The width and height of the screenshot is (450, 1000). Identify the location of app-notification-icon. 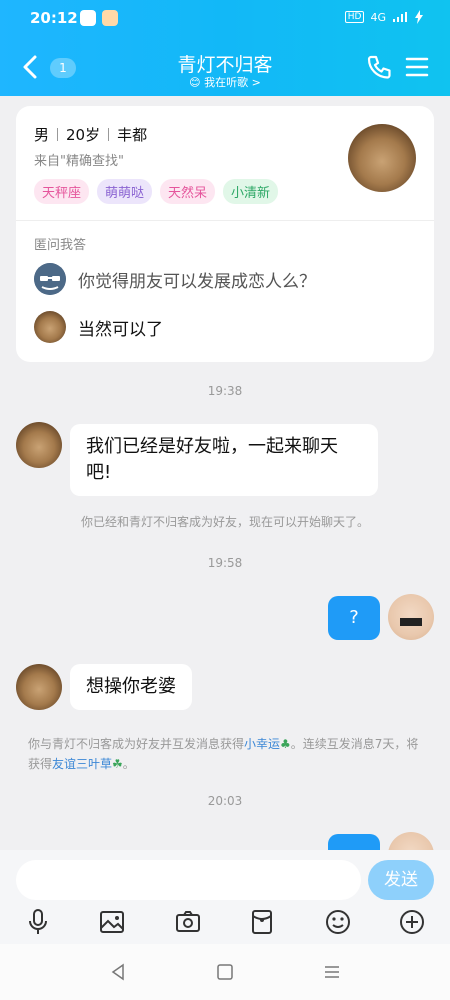
(110, 18).